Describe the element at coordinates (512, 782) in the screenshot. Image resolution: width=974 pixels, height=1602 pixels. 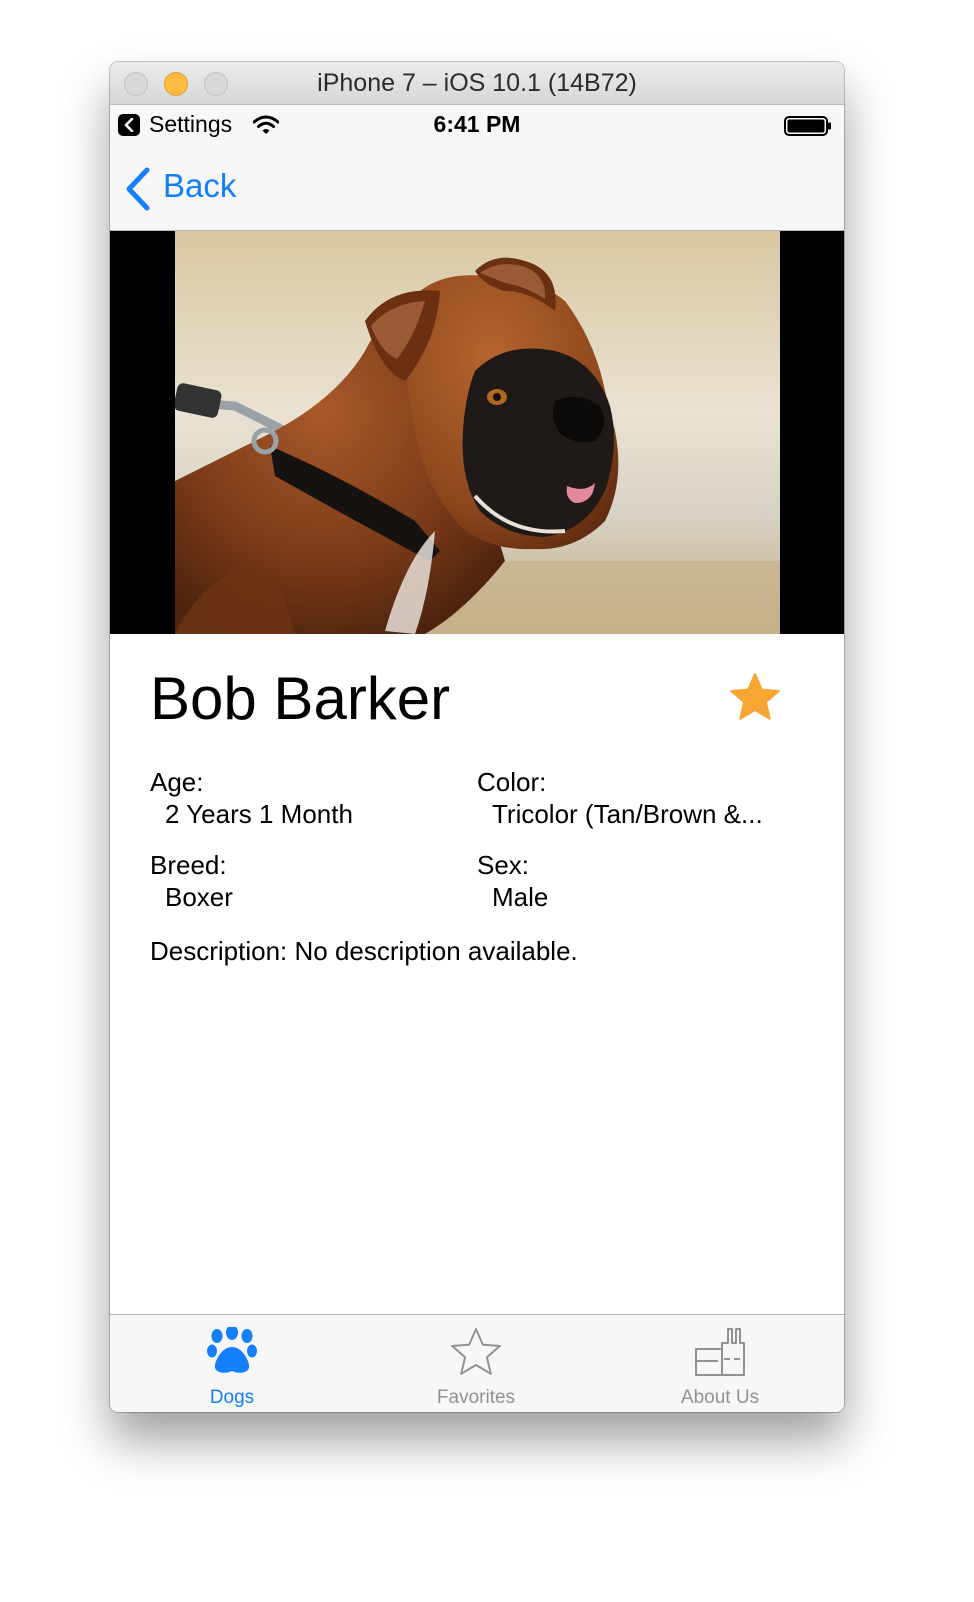
I see `color-label: Color:` at that location.